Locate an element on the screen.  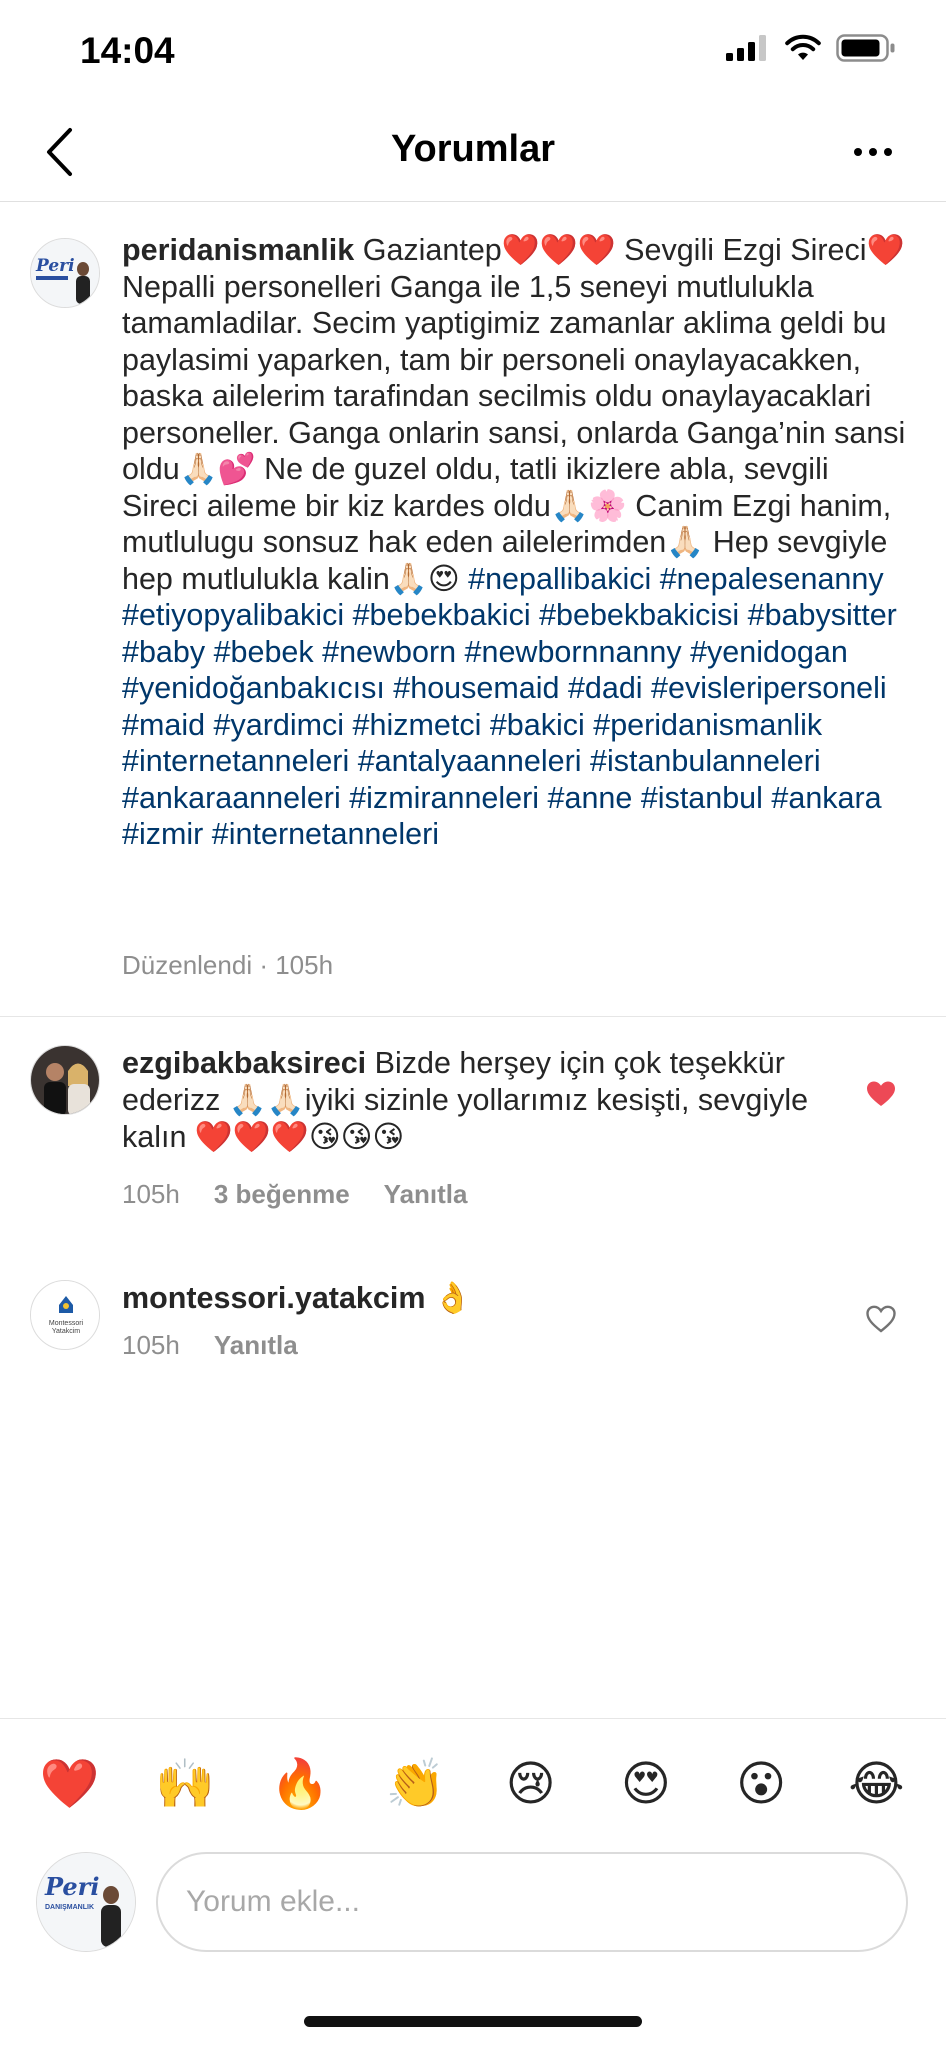
comment-likes-count: 3 beğenme is located at coordinates (282, 1194).